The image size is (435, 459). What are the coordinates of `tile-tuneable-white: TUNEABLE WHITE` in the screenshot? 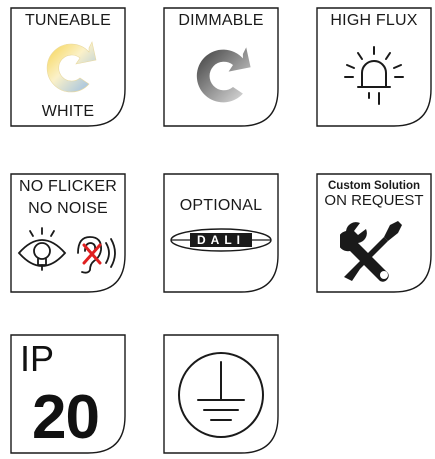 It's located at (68, 67).